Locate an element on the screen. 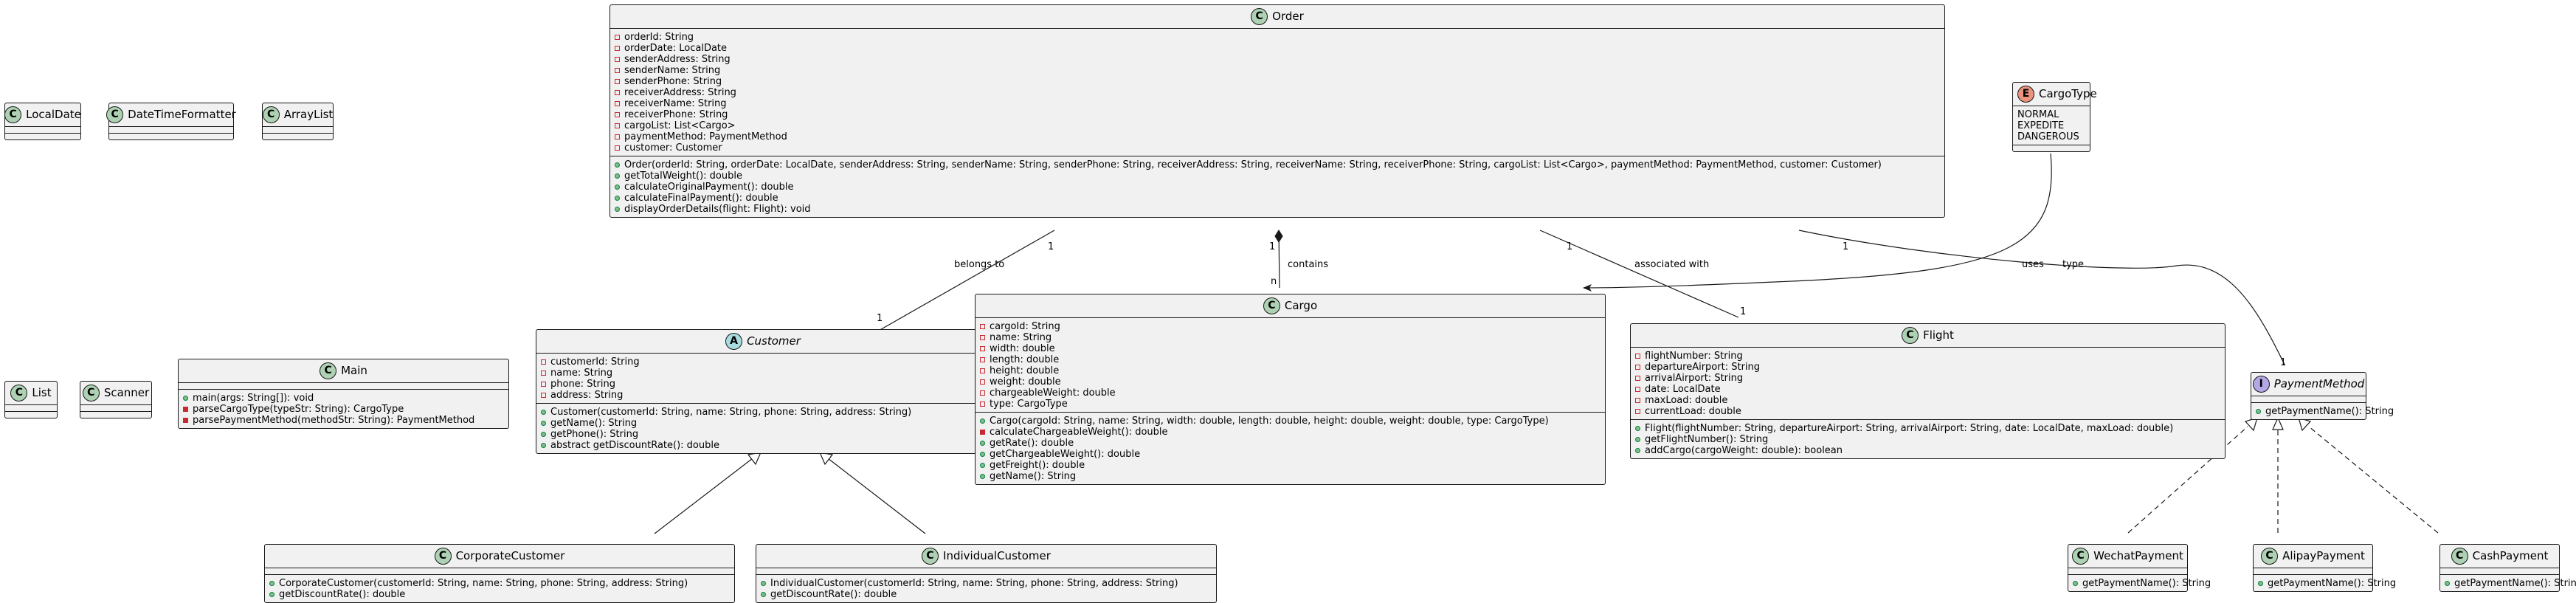 This screenshot has height=603, width=2576. field-text: height: double is located at coordinates (1025, 370).